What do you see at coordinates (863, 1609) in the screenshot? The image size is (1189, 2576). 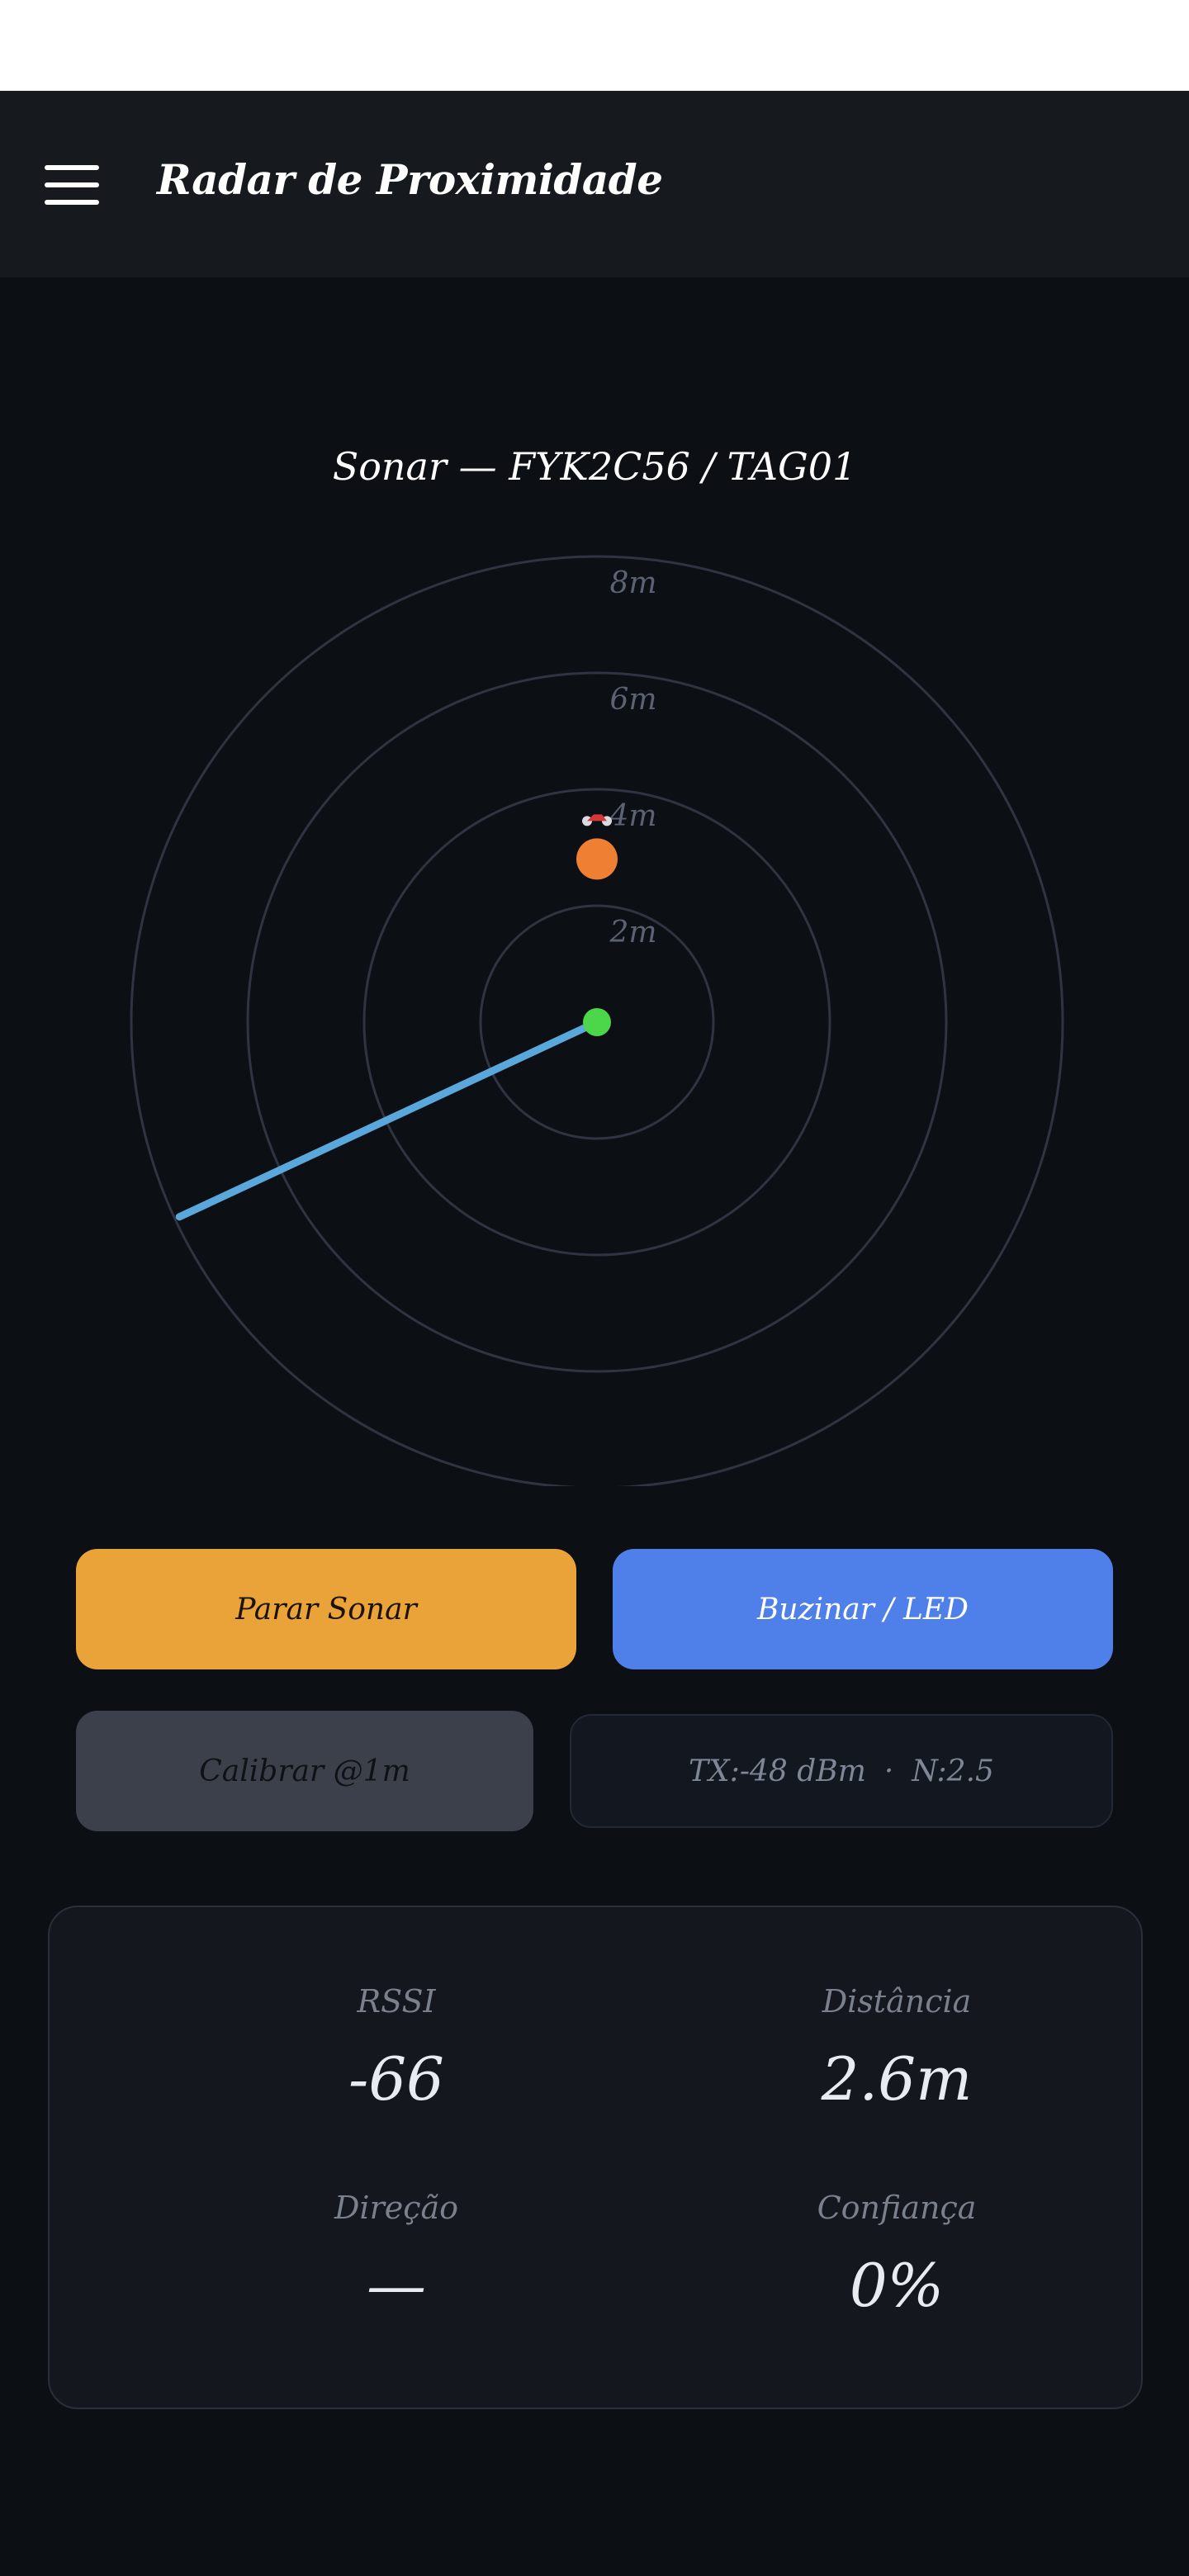 I see `horn-led-button: Buzinar / LED` at bounding box center [863, 1609].